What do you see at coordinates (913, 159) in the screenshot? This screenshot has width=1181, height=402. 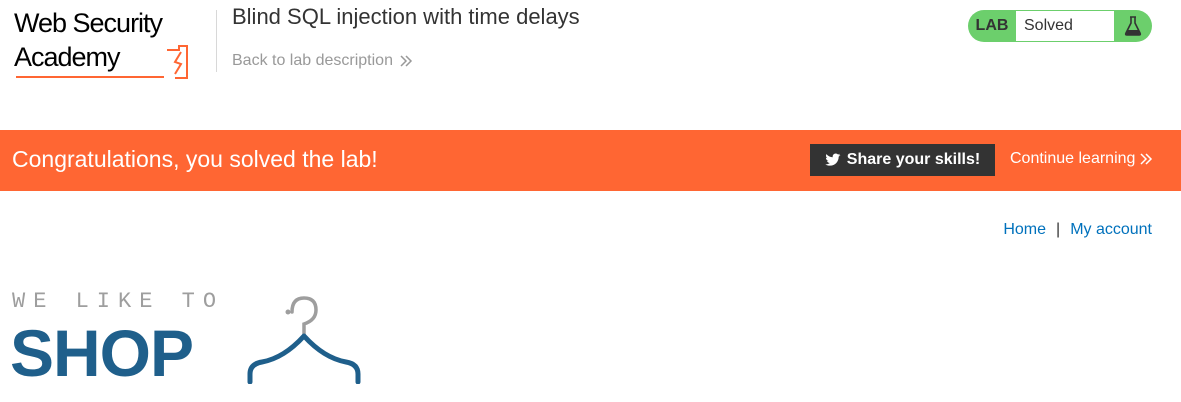 I see `share-button-label: Share your skills!` at bounding box center [913, 159].